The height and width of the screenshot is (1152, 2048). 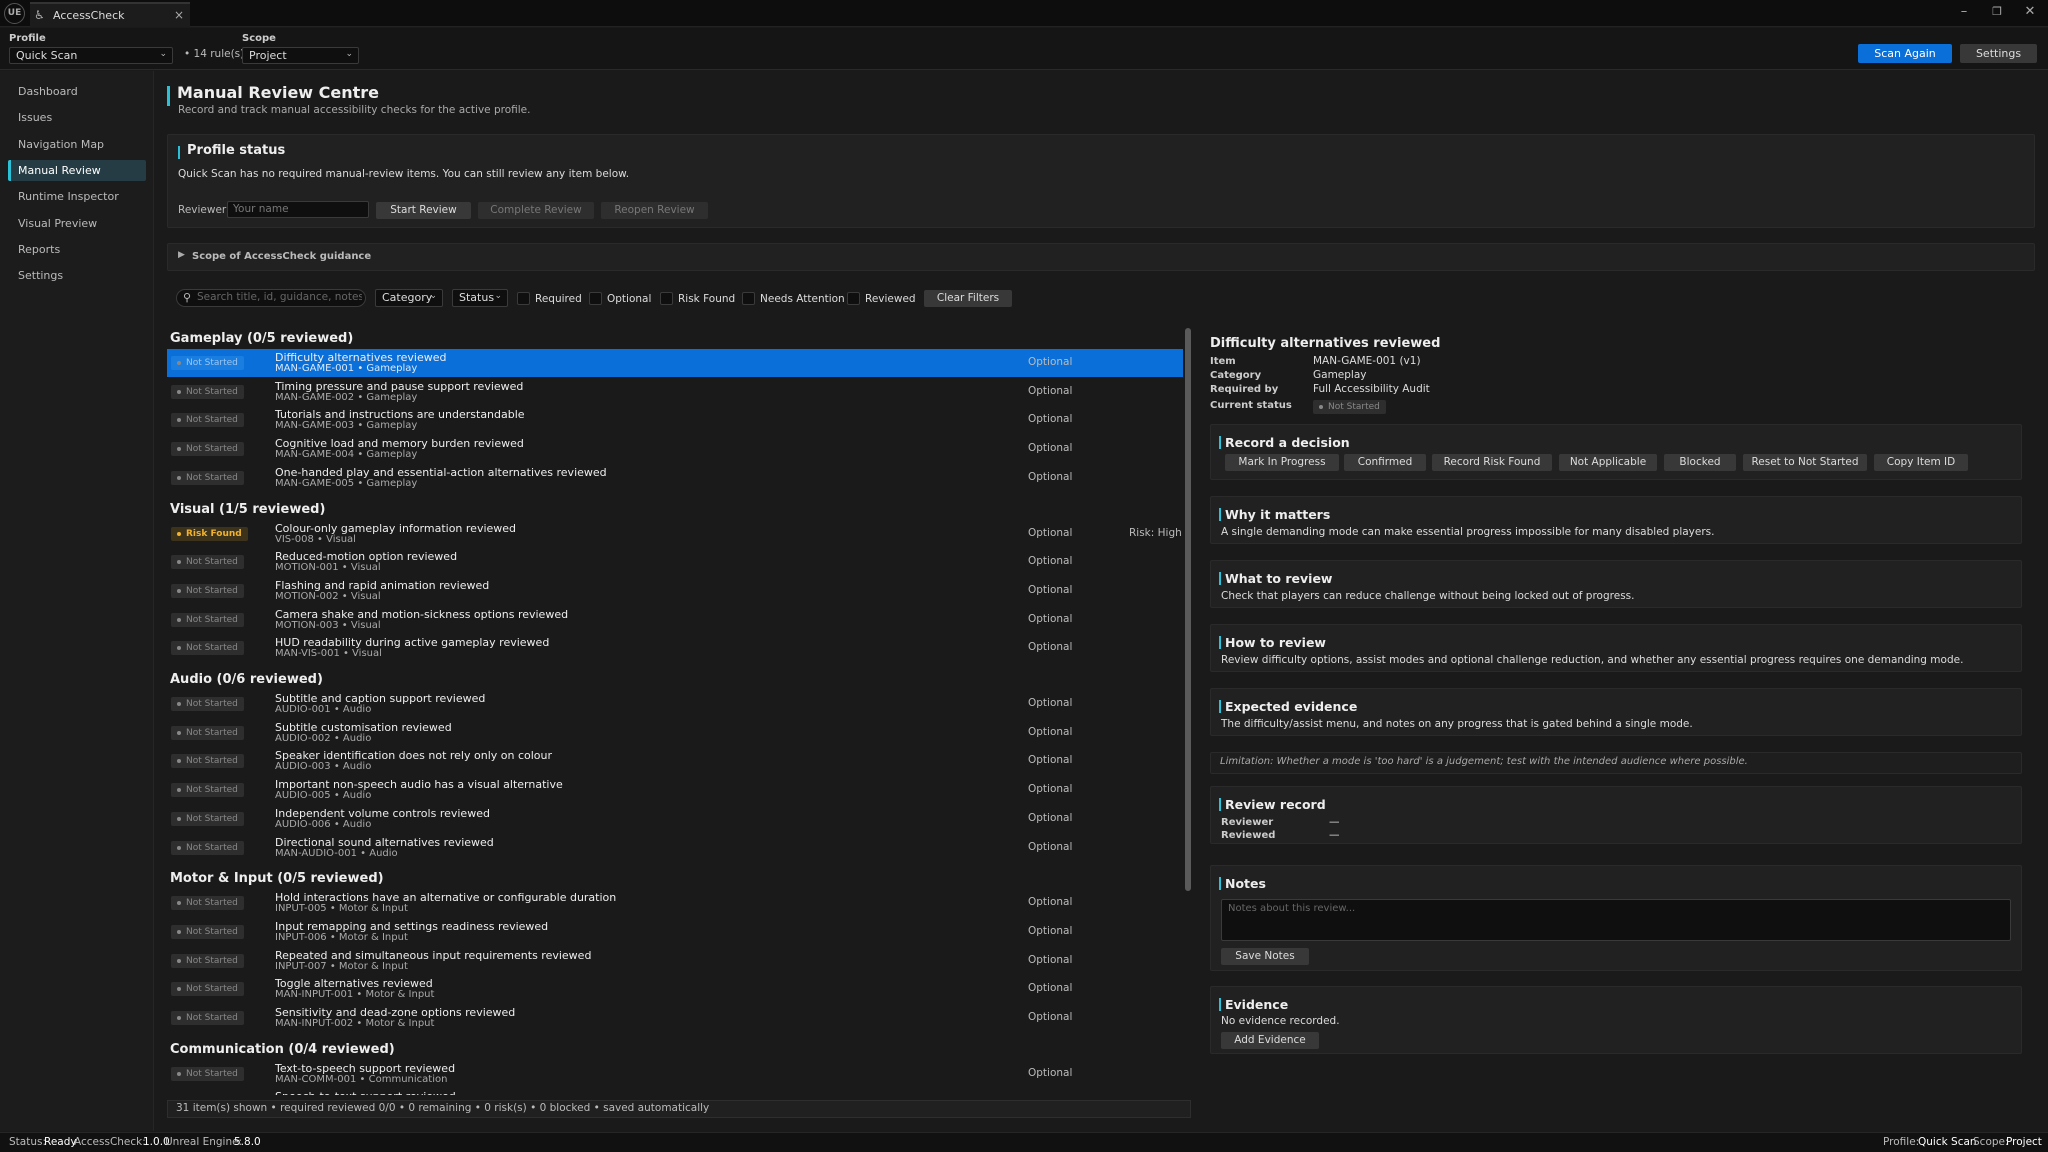 What do you see at coordinates (480, 298) in the screenshot?
I see `status-filter-dropdown: Status ⌄` at bounding box center [480, 298].